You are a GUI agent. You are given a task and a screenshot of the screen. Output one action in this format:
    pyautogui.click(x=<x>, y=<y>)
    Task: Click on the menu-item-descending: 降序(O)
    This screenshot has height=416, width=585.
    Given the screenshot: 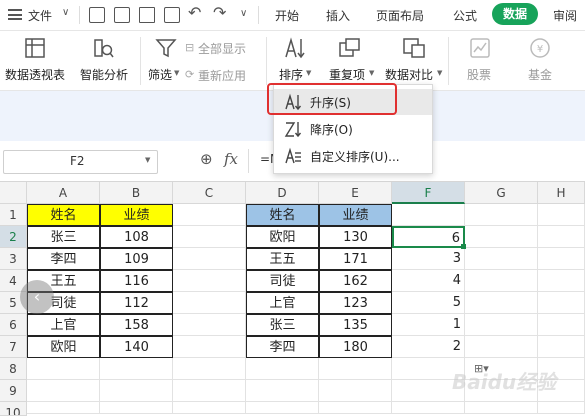 What is the action you would take?
    pyautogui.click(x=353, y=129)
    